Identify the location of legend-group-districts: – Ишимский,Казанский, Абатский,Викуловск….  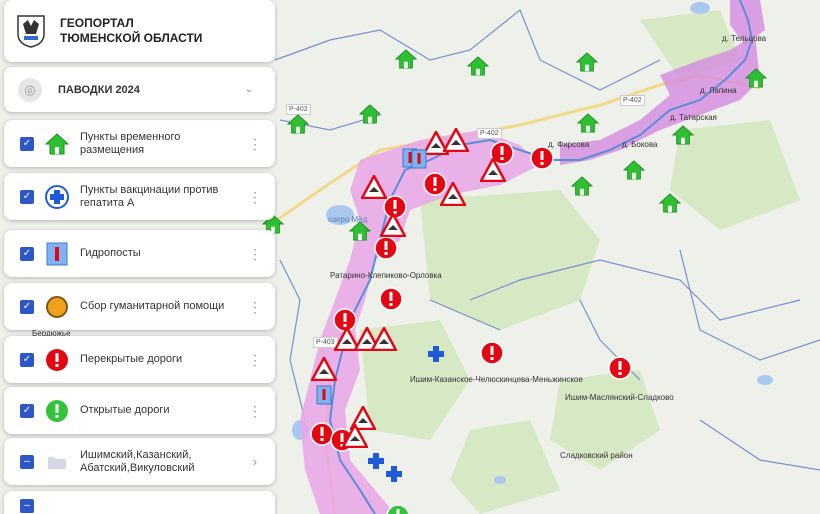
(139, 461).